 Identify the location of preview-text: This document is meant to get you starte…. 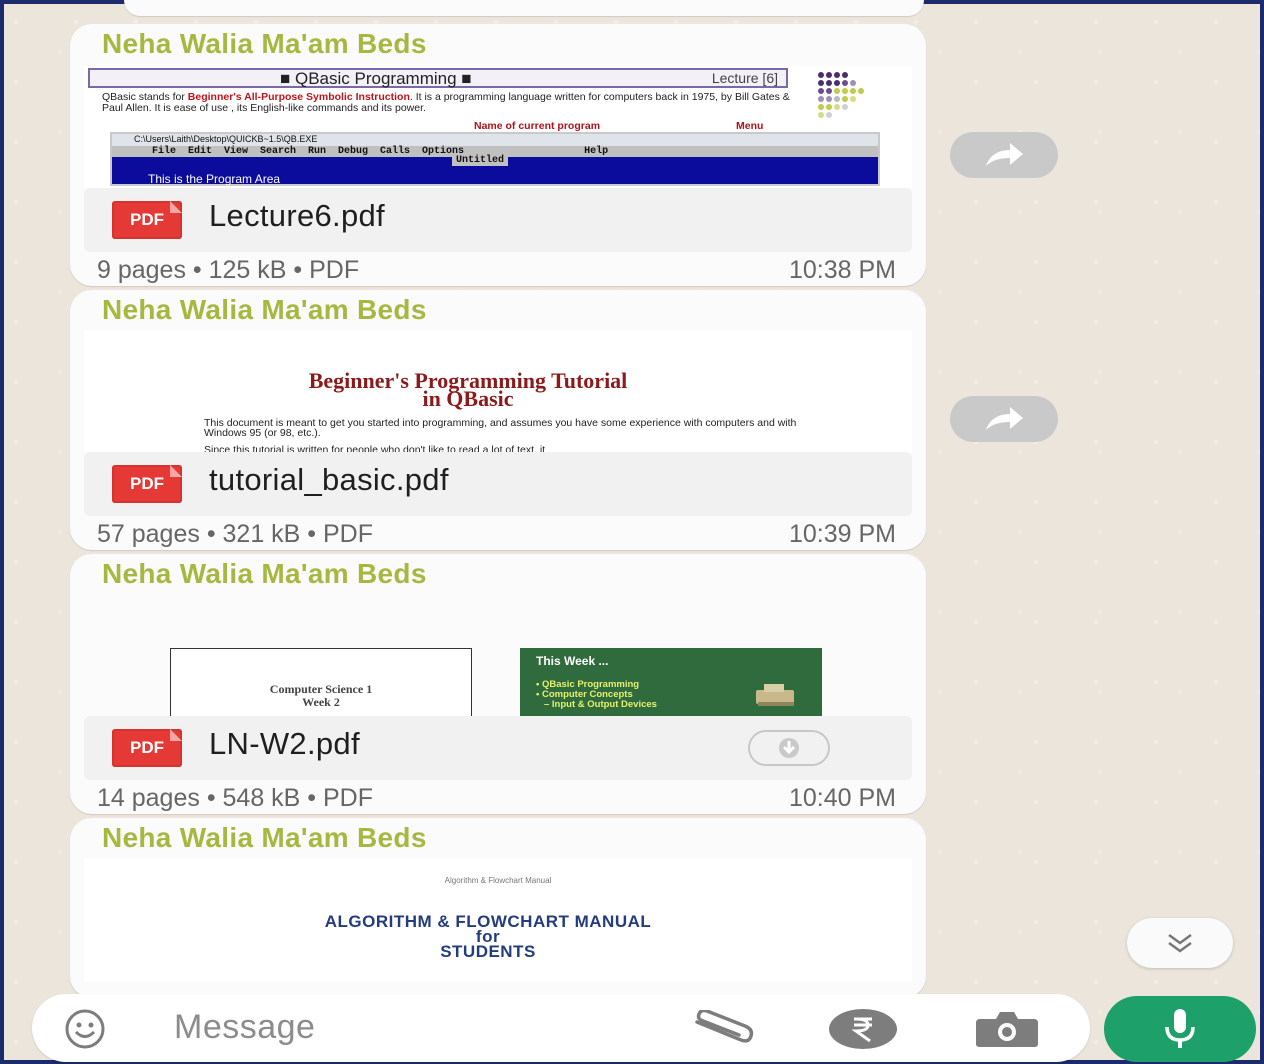
(500, 435).